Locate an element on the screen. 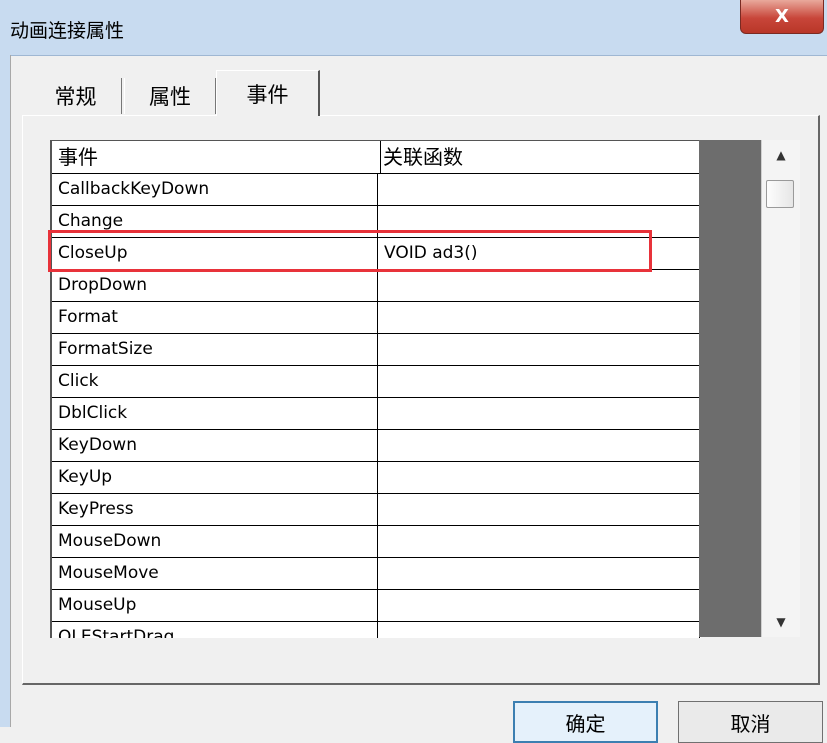 This screenshot has height=743, width=827. event-name-cell: OLEStartDrag is located at coordinates (215, 629).